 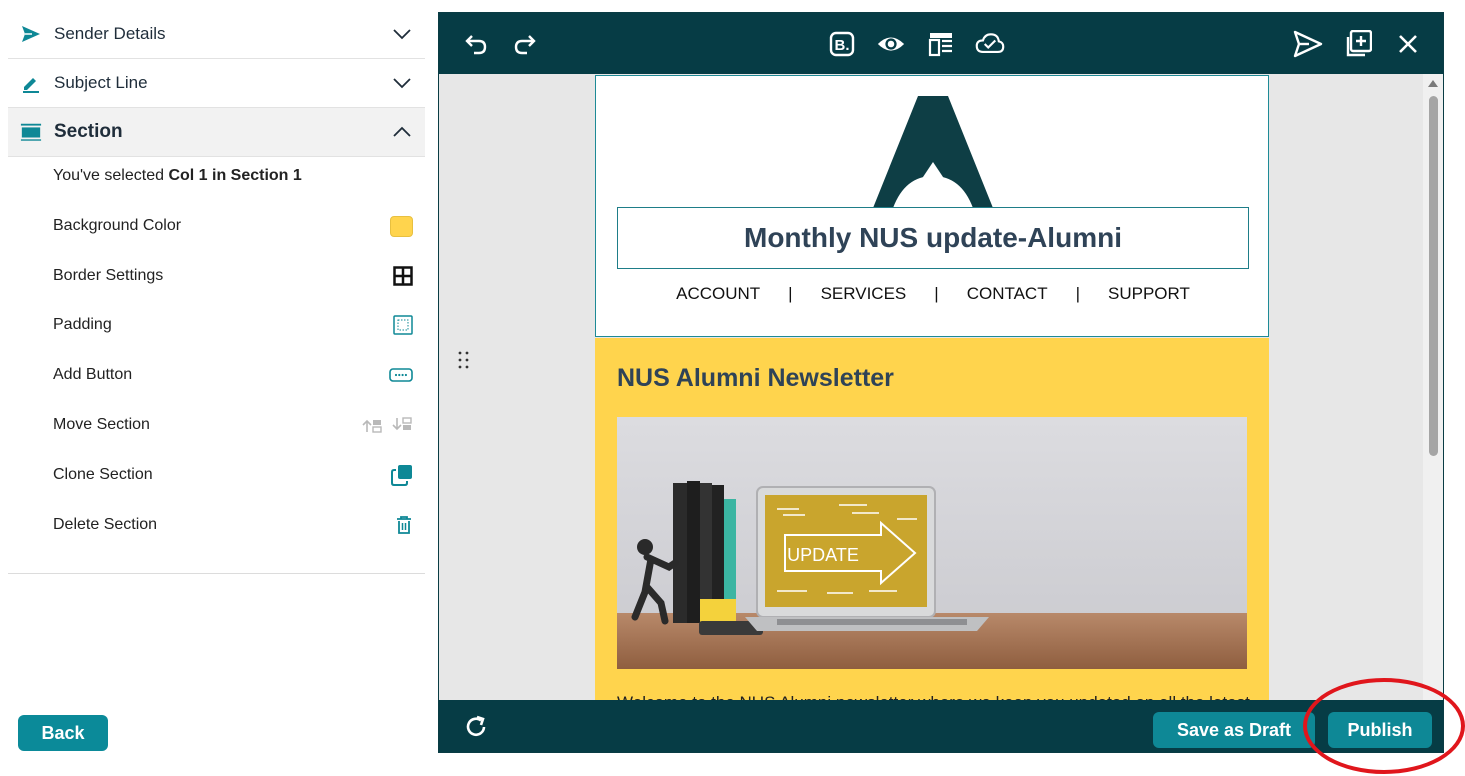 I want to click on trash-icon, so click(x=404, y=525).